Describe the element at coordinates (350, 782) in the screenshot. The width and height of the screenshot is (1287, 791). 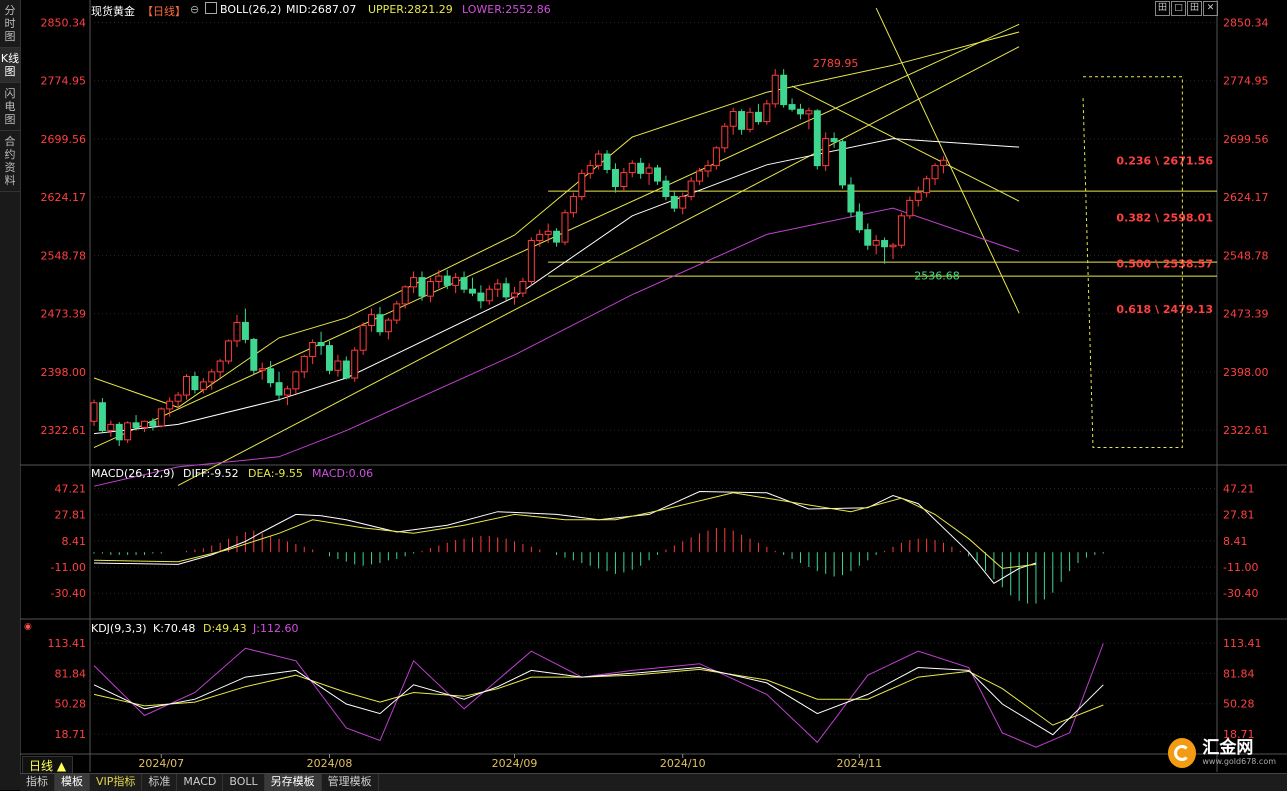
I see `tab-manage-templates: 管理模板` at that location.